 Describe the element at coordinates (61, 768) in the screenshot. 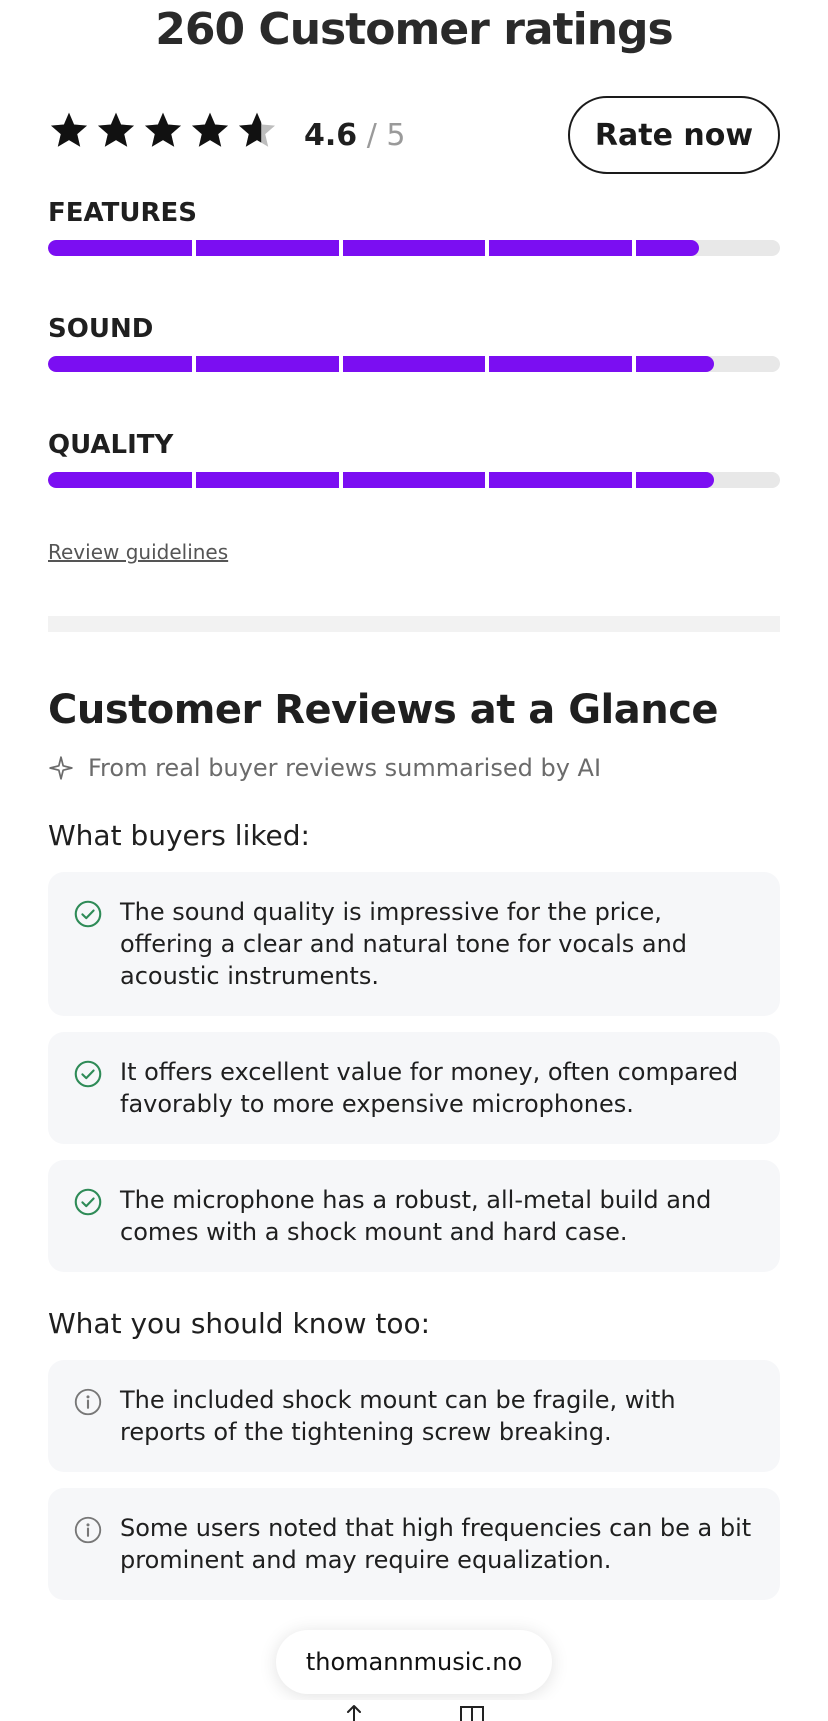

I see `sparkle-icon` at that location.